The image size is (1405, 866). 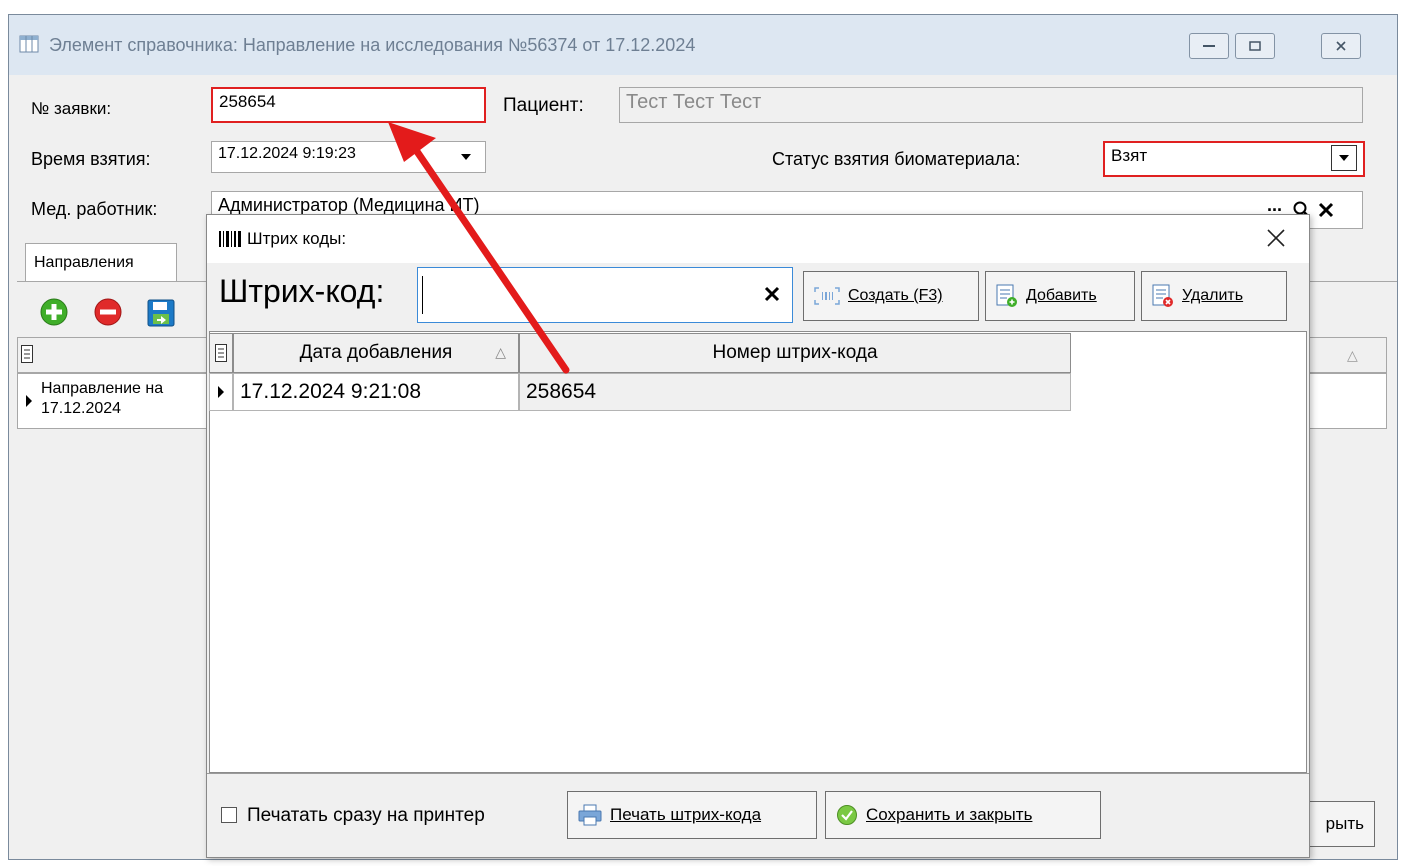 What do you see at coordinates (479, 248) in the screenshot?
I see `annotation-arrow-icon` at bounding box center [479, 248].